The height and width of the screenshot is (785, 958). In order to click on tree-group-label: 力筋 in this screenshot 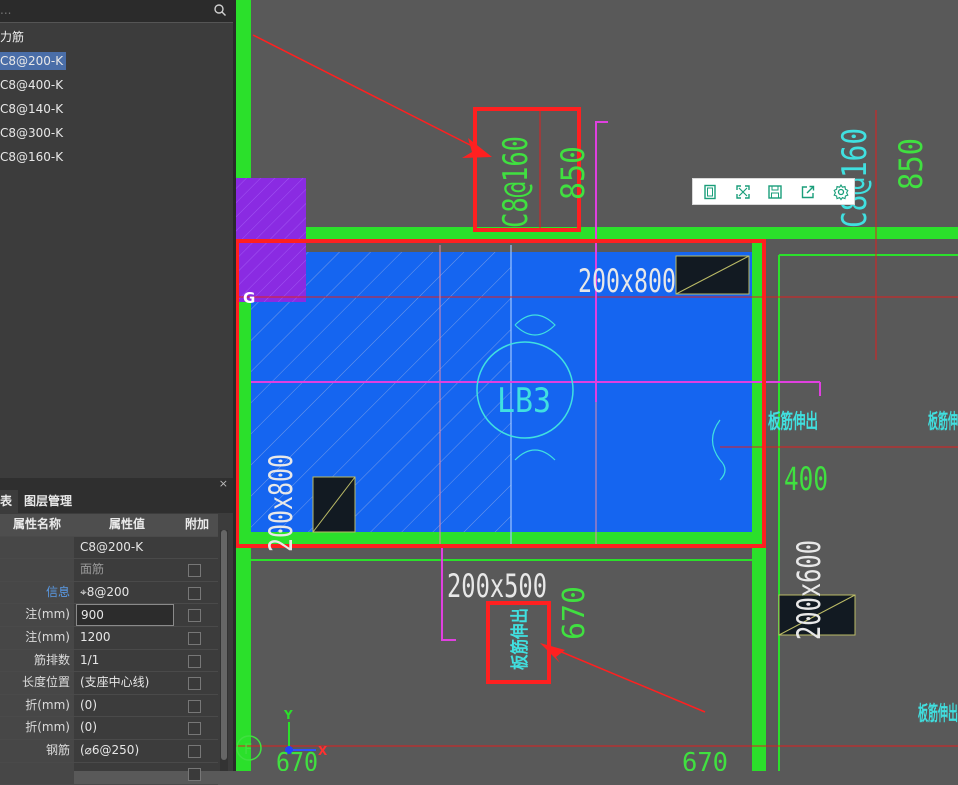, I will do `click(12, 37)`.